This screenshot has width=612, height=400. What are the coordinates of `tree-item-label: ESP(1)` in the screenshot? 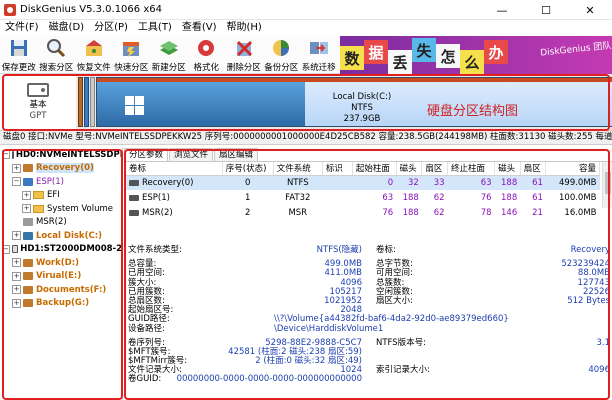 It's located at (50, 181).